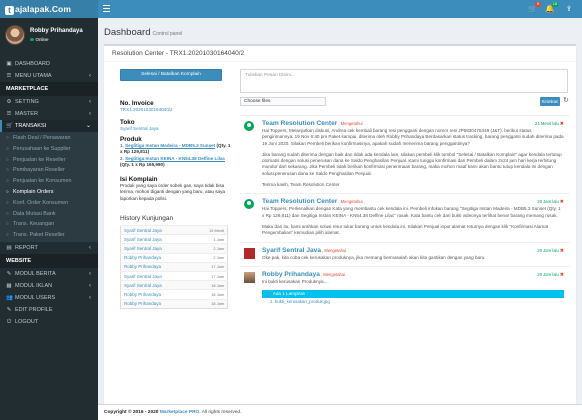 This screenshot has height=420, width=582. What do you see at coordinates (34, 309) in the screenshot?
I see `sidebar-item-label: EDIT PROFILE` at bounding box center [34, 309].